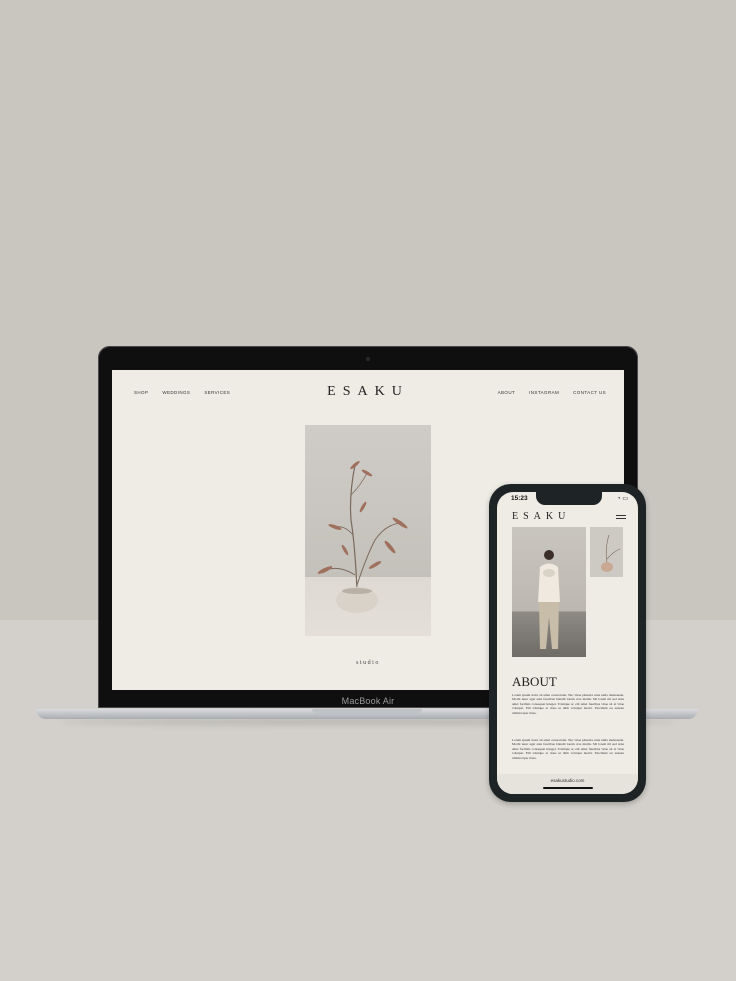 This screenshot has width=736, height=981. I want to click on status-time: 15:23, so click(519, 498).